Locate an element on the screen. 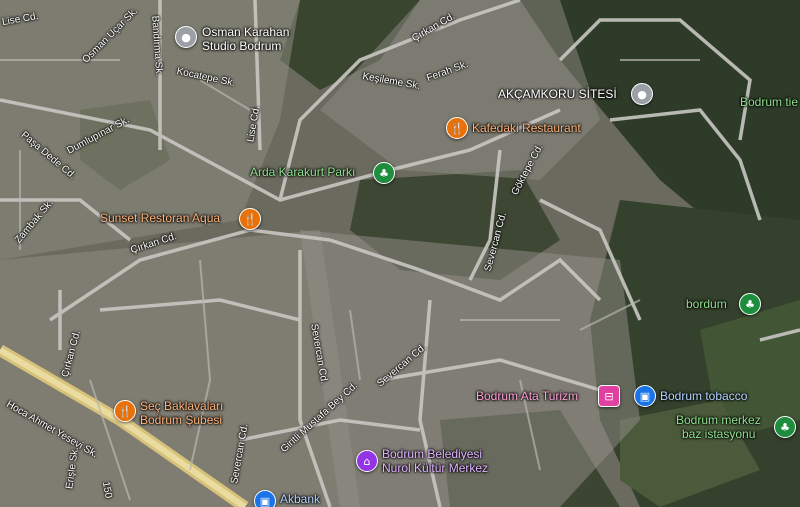 The width and height of the screenshot is (800, 507). poi-label-bodrum-ata: Bodrum Ata Turizm is located at coordinates (527, 396).